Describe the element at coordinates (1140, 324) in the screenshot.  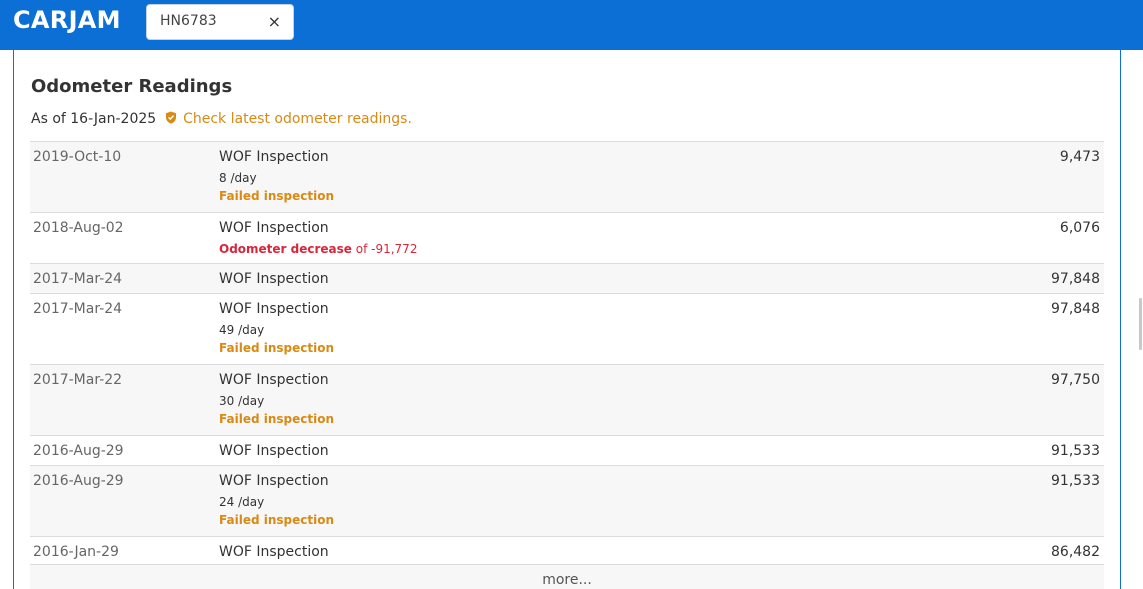
I see `scrollbar-thumb` at that location.